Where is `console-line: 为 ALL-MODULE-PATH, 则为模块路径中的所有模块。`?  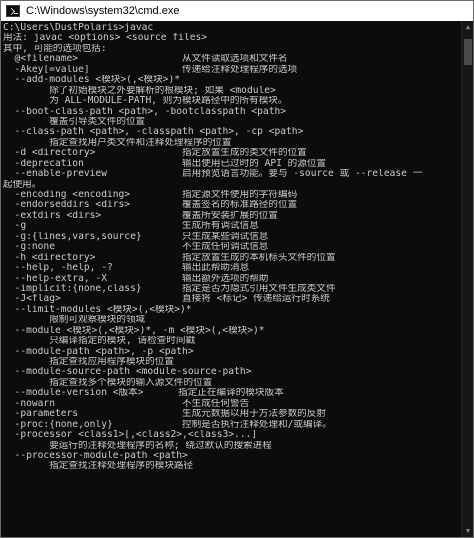
console-line: 为 ALL-MODULE-PATH, 则为模块路径中的所有模块。 is located at coordinates (145, 101).